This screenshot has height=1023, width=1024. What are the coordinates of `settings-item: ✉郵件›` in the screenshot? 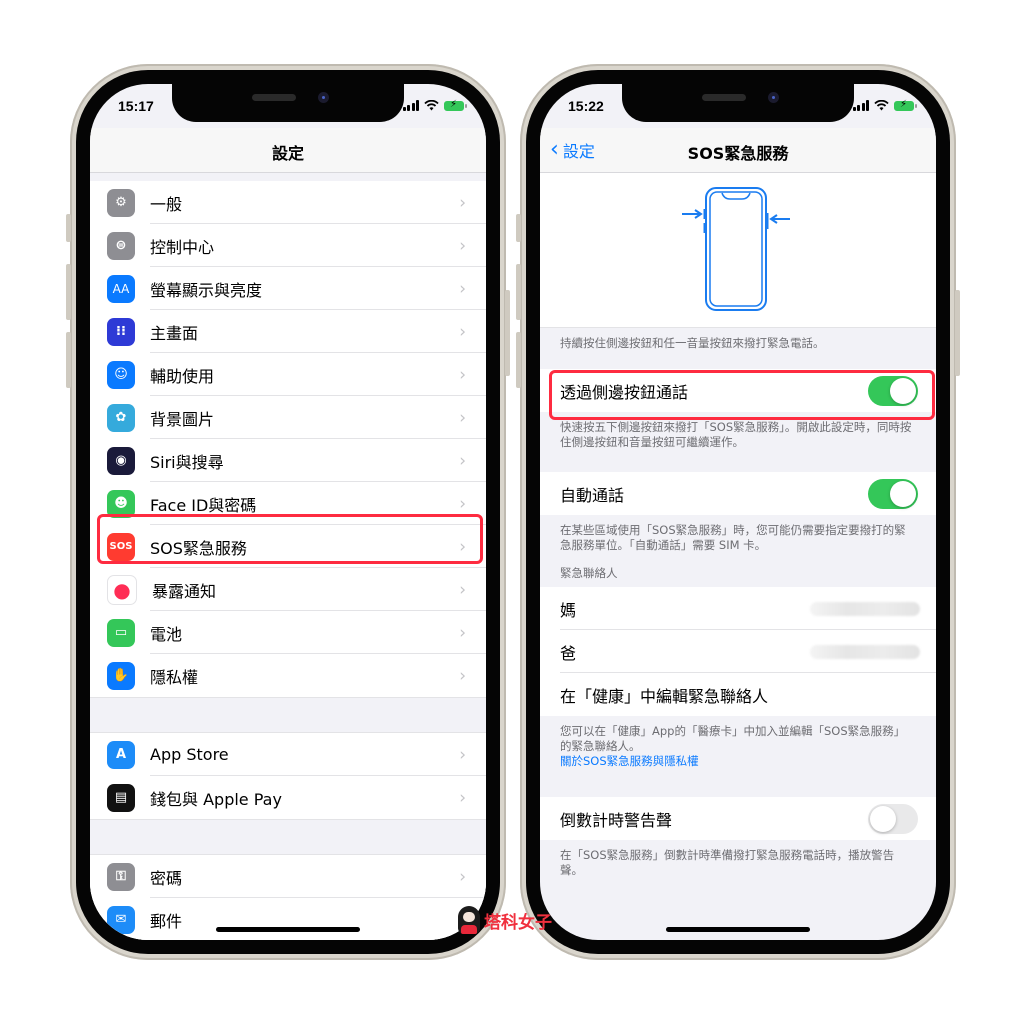 It's located at (288, 919).